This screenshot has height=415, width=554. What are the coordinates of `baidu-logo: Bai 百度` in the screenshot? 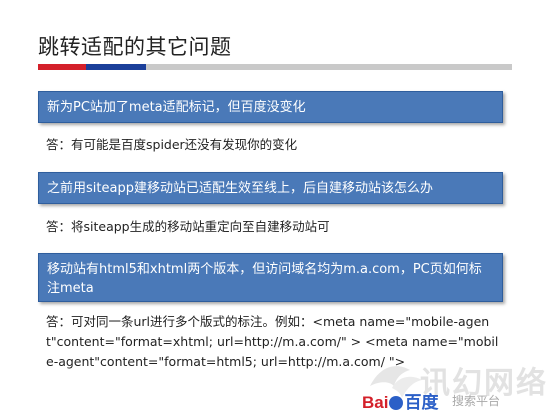 It's located at (400, 400).